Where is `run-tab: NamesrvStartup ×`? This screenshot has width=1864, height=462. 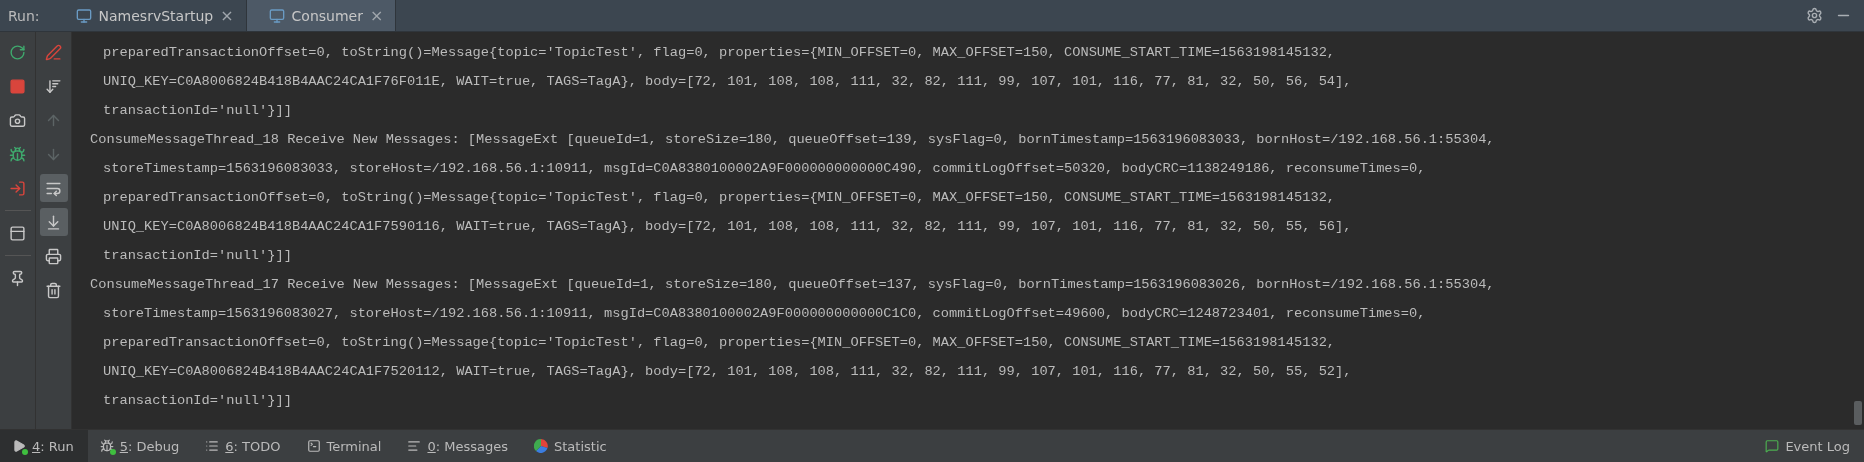
run-tab: NamesrvStartup × is located at coordinates (150, 15).